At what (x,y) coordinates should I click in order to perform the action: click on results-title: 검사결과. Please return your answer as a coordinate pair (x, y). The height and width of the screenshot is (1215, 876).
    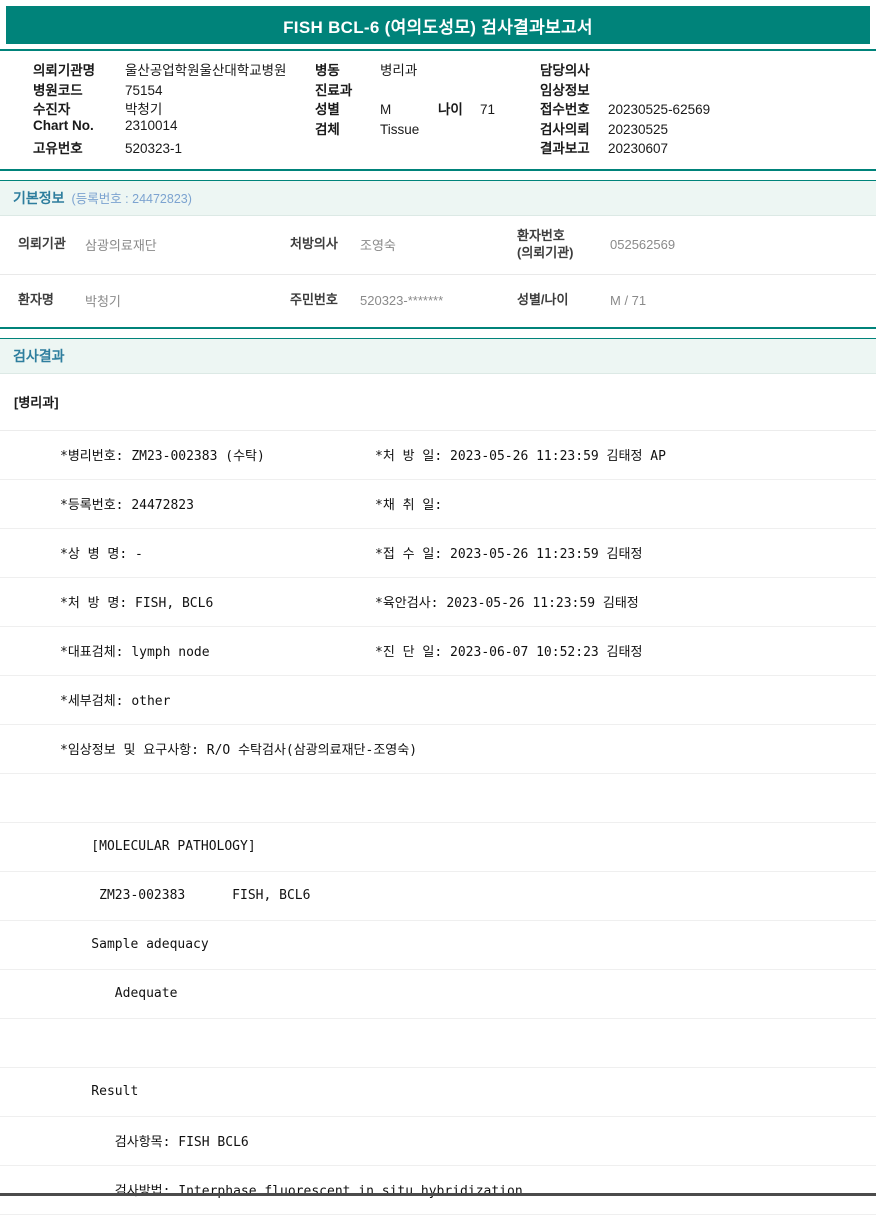
    Looking at the image, I should click on (39, 355).